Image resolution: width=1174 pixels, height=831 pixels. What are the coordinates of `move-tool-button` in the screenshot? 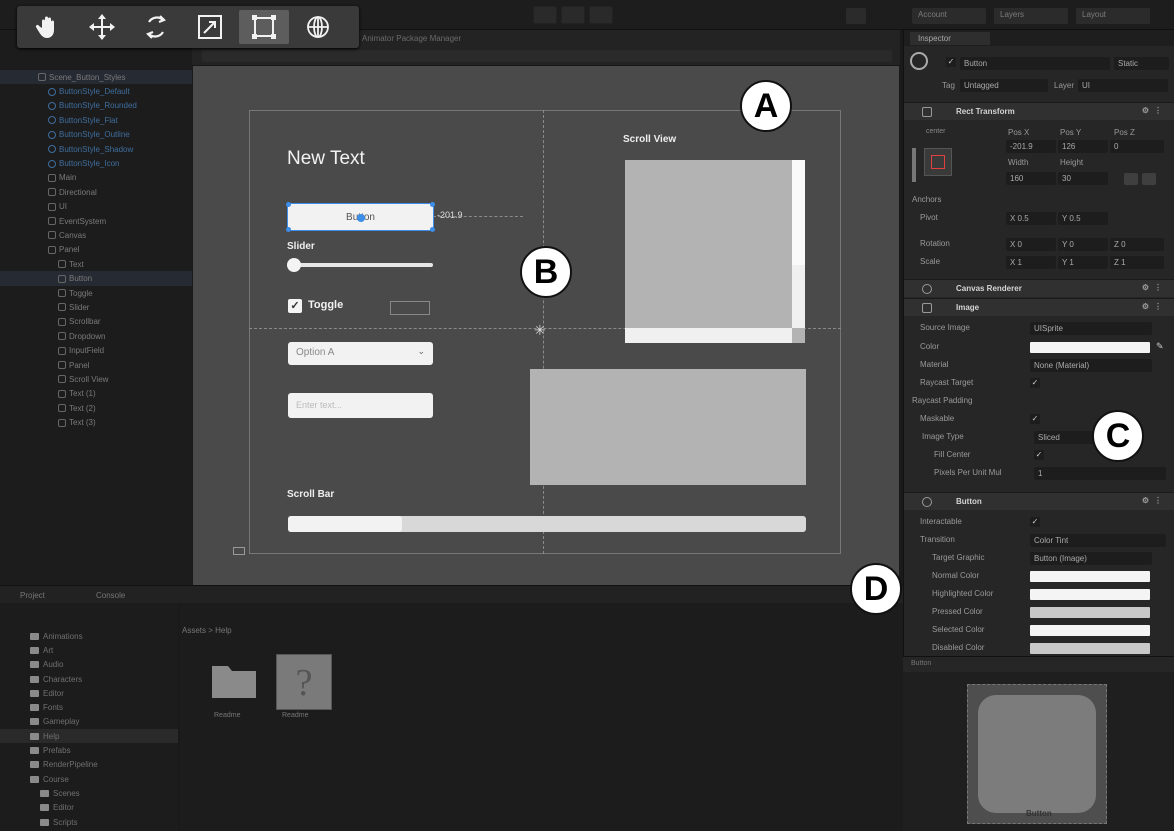 It's located at (102, 27).